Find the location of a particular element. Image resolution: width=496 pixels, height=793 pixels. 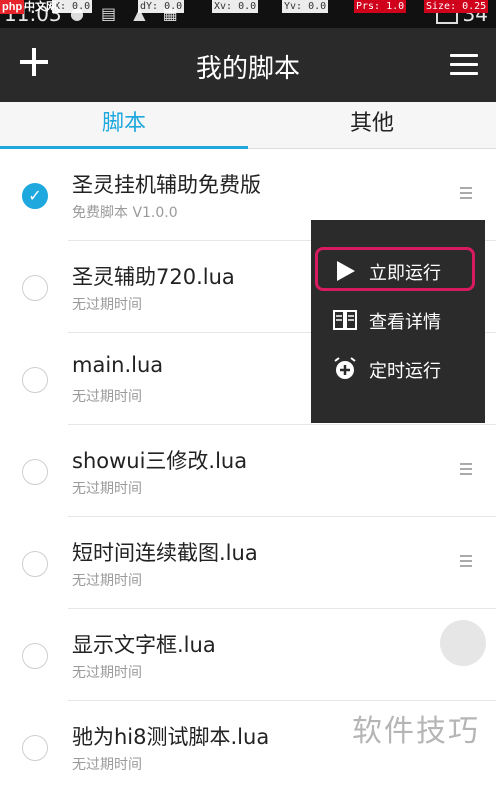

script-name: 显示文字框.lua is located at coordinates (144, 644).